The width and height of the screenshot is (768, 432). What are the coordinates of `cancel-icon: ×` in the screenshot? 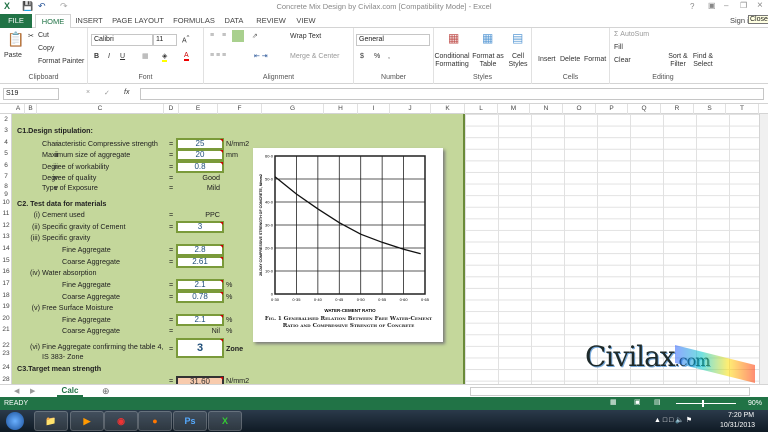 It's located at (88, 92).